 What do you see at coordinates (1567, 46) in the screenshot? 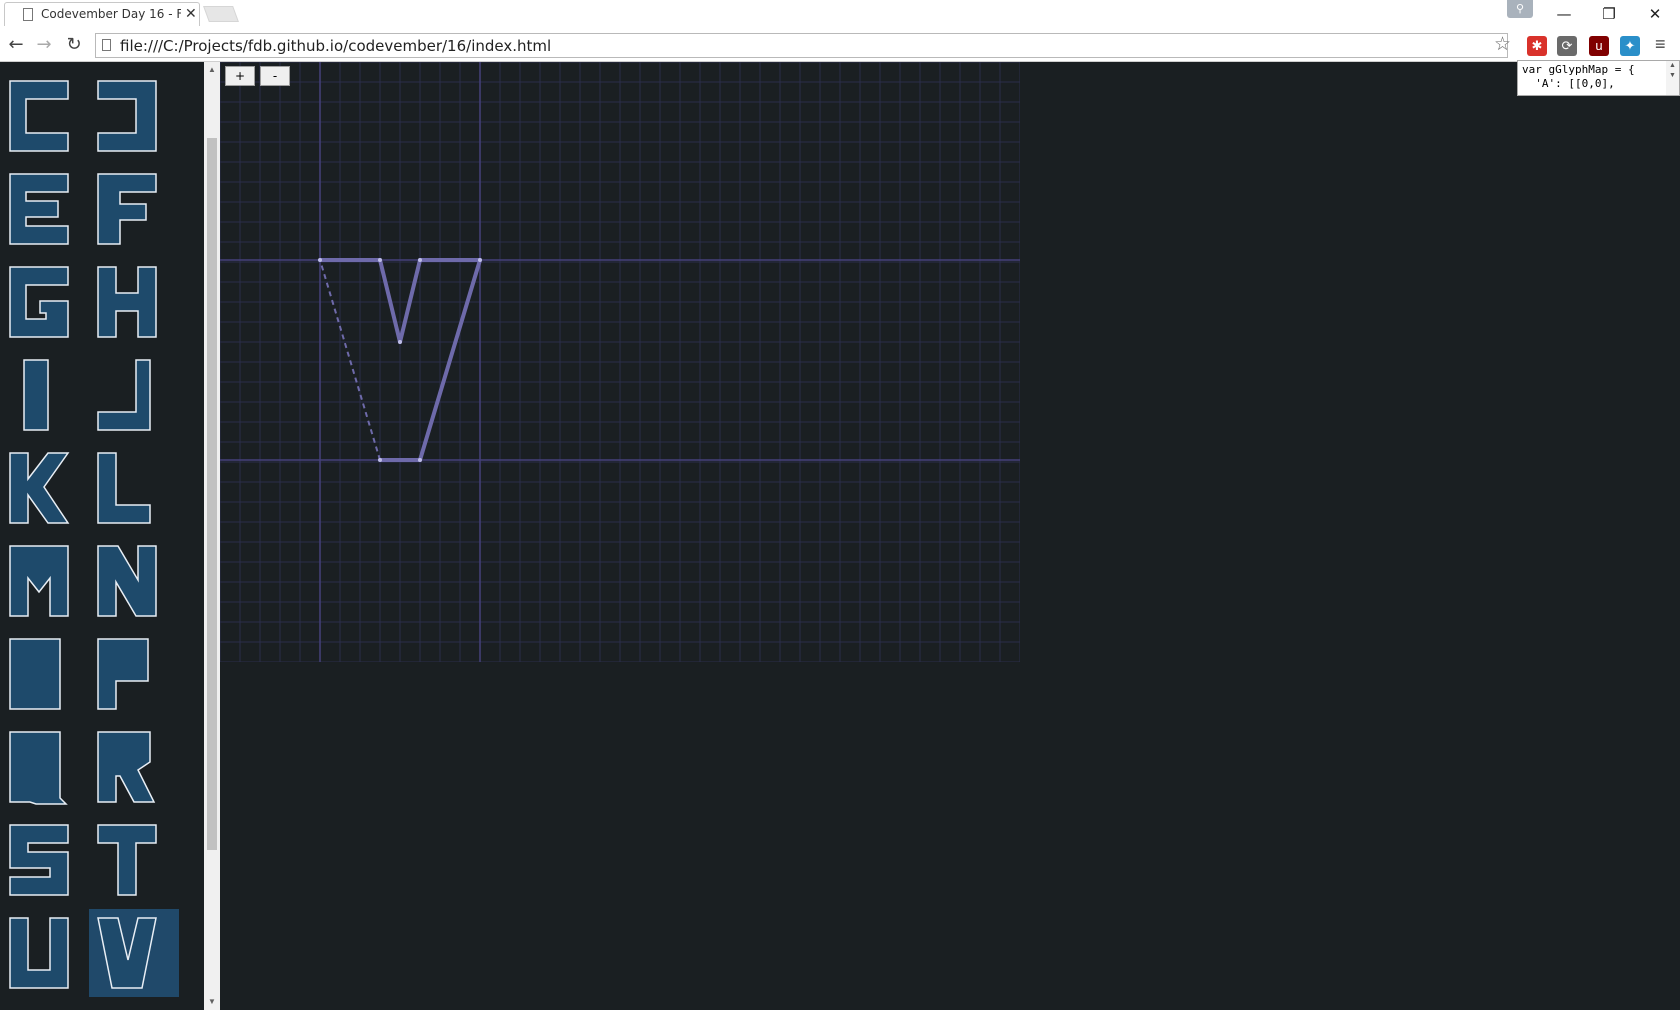
I see `ext-sync-icon: ⟳` at bounding box center [1567, 46].